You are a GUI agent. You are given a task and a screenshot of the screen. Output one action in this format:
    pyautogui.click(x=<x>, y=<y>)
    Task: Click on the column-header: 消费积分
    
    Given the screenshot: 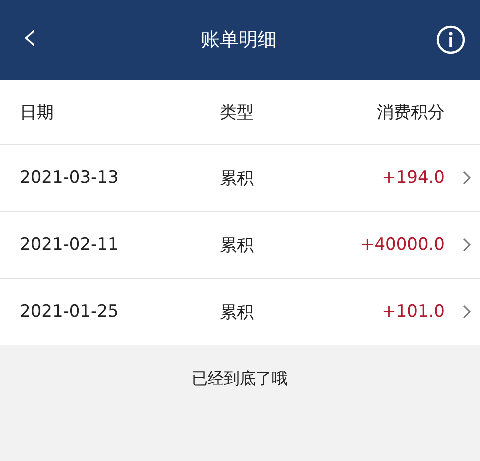 What is the action you would take?
    pyautogui.click(x=410, y=113)
    